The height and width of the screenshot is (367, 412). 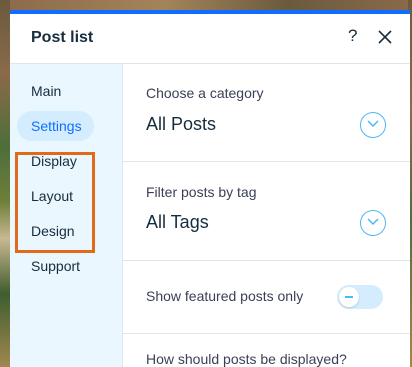 What do you see at coordinates (52, 196) in the screenshot?
I see `sidebar-item-layout: Layout` at bounding box center [52, 196].